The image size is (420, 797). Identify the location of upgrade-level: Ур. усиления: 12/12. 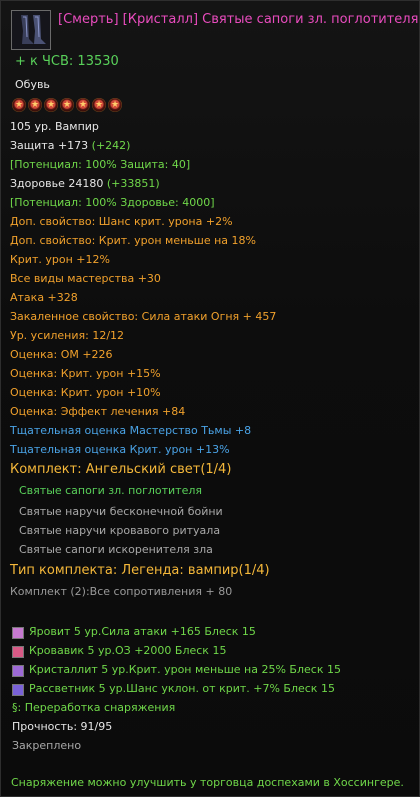
(67, 335).